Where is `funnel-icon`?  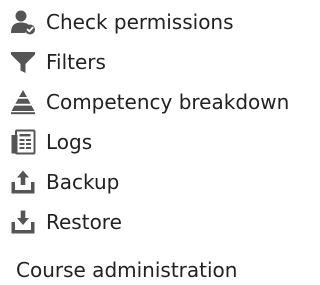
funnel-icon is located at coordinates (23, 62).